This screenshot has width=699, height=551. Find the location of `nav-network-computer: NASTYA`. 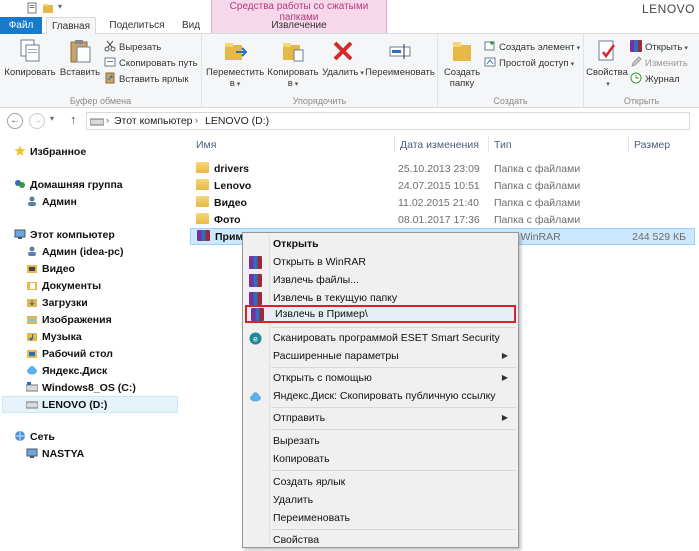

nav-network-computer: NASTYA is located at coordinates (55, 454).